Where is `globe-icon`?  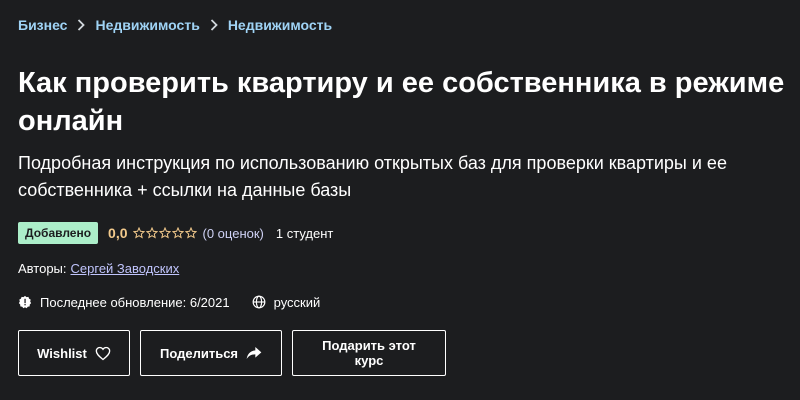 globe-icon is located at coordinates (259, 302).